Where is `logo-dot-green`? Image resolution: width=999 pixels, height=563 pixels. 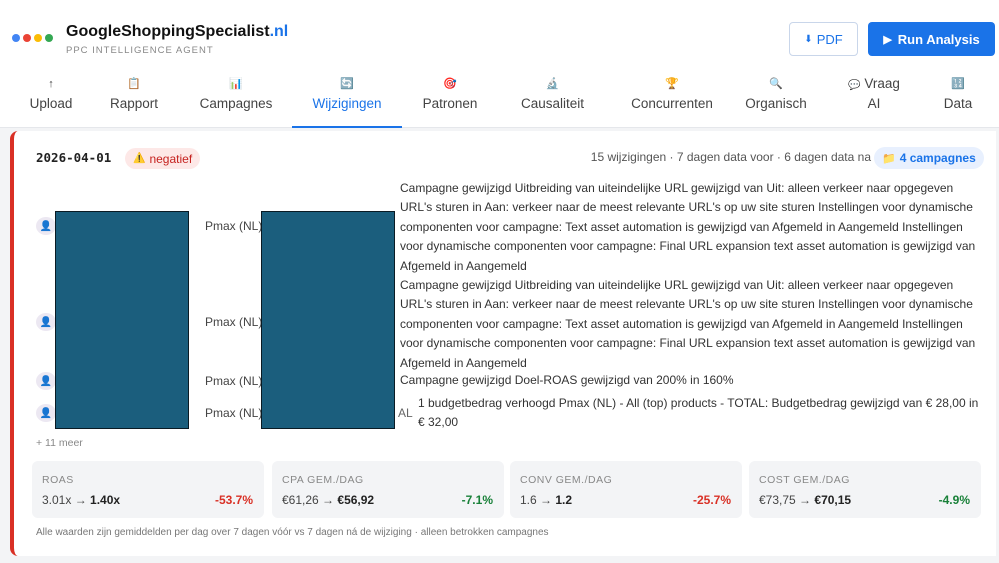
logo-dot-green is located at coordinates (49, 38).